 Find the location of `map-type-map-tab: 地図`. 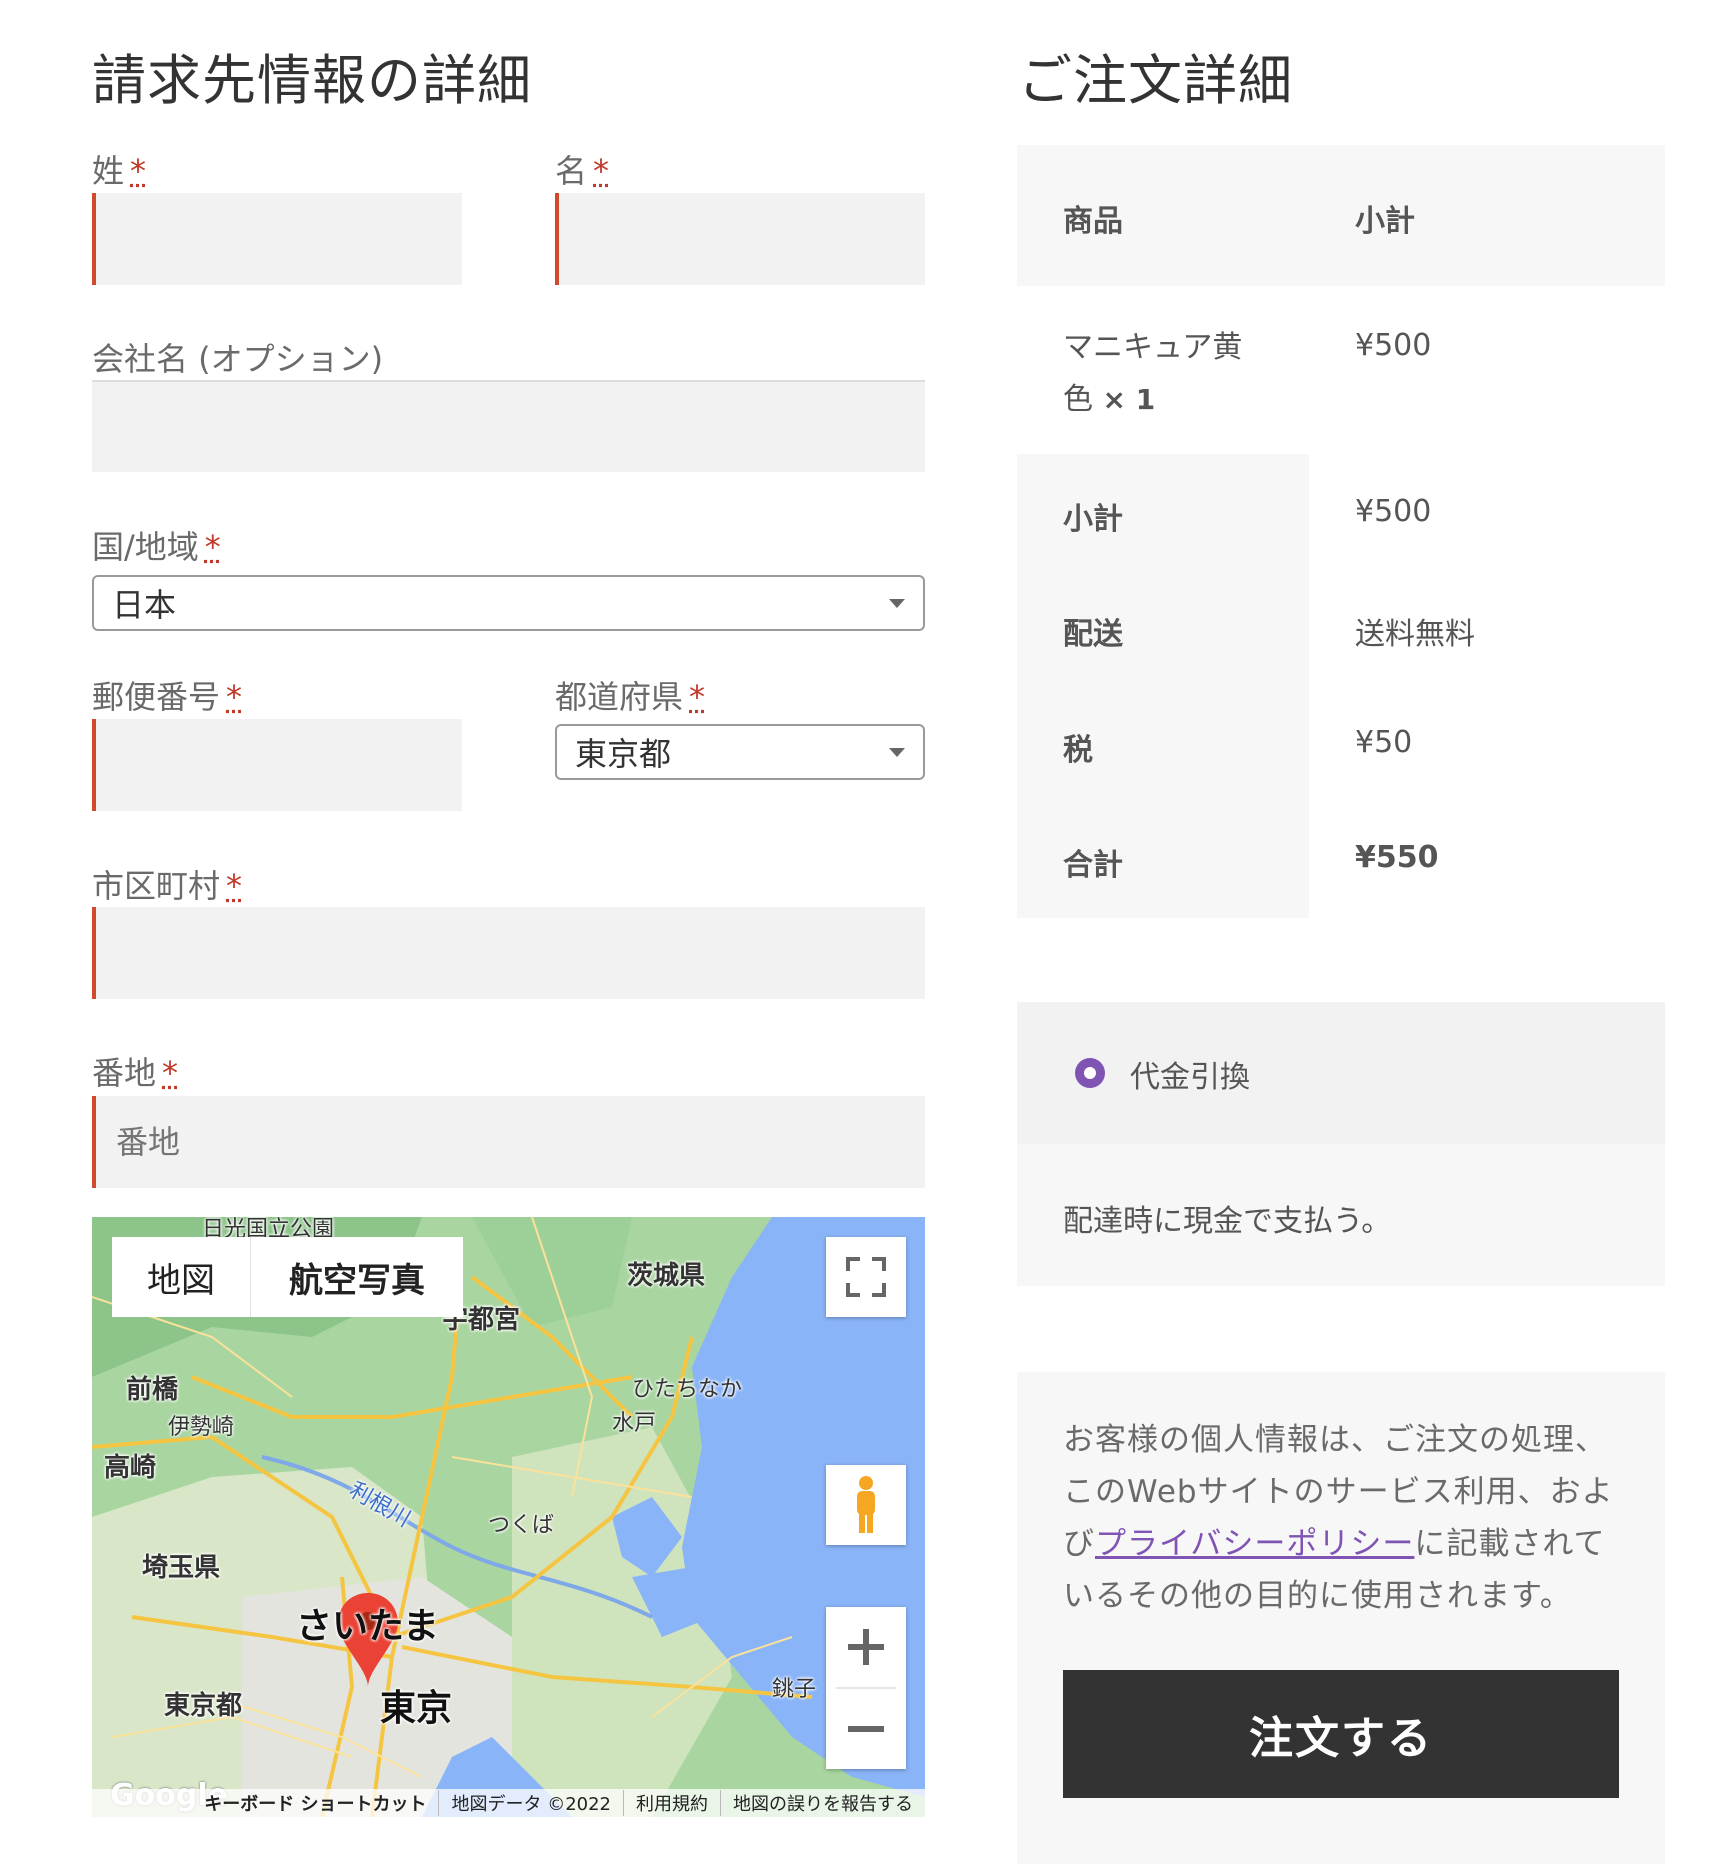

map-type-map-tab: 地図 is located at coordinates (181, 1277).